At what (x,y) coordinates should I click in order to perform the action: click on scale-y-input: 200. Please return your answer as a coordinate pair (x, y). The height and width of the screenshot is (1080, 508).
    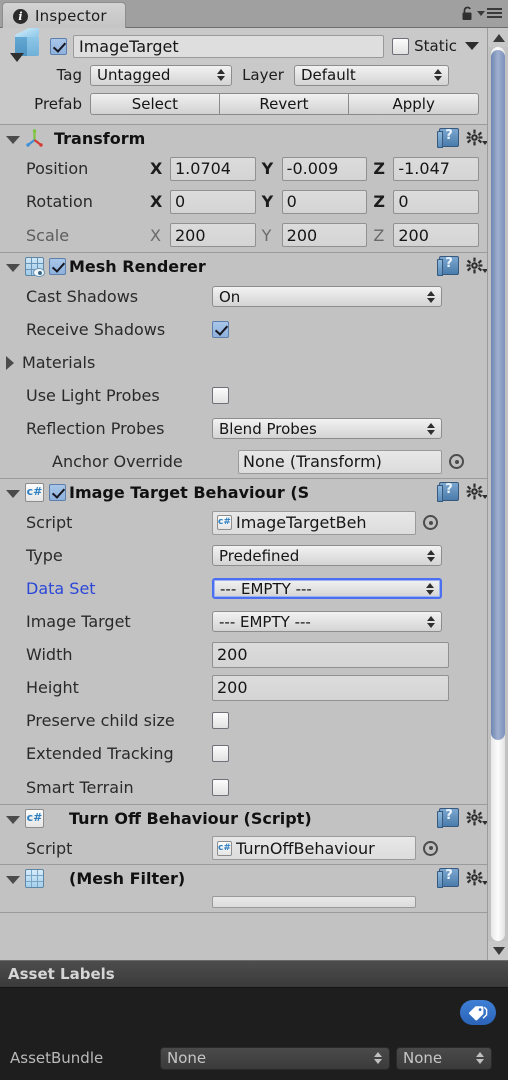
    Looking at the image, I should click on (324, 235).